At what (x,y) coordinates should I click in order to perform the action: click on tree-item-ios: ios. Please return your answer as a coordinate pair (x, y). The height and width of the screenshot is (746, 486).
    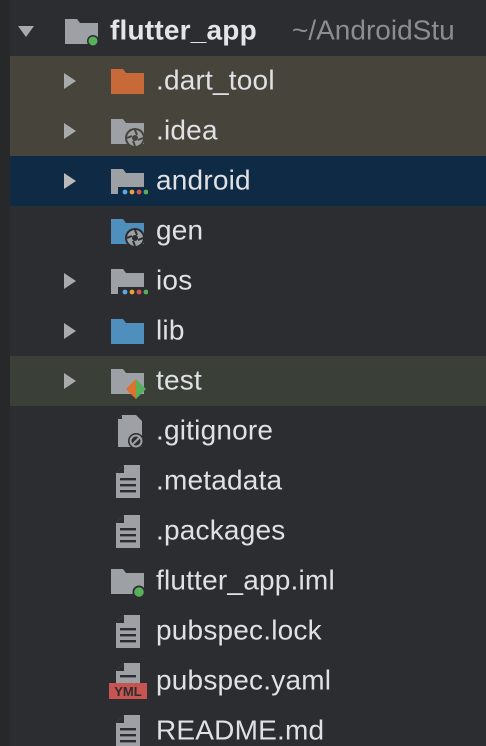
    Looking at the image, I should click on (243, 281).